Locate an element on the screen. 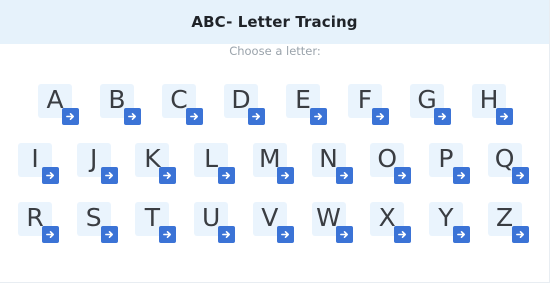  letter-tile-x: X is located at coordinates (391, 222).